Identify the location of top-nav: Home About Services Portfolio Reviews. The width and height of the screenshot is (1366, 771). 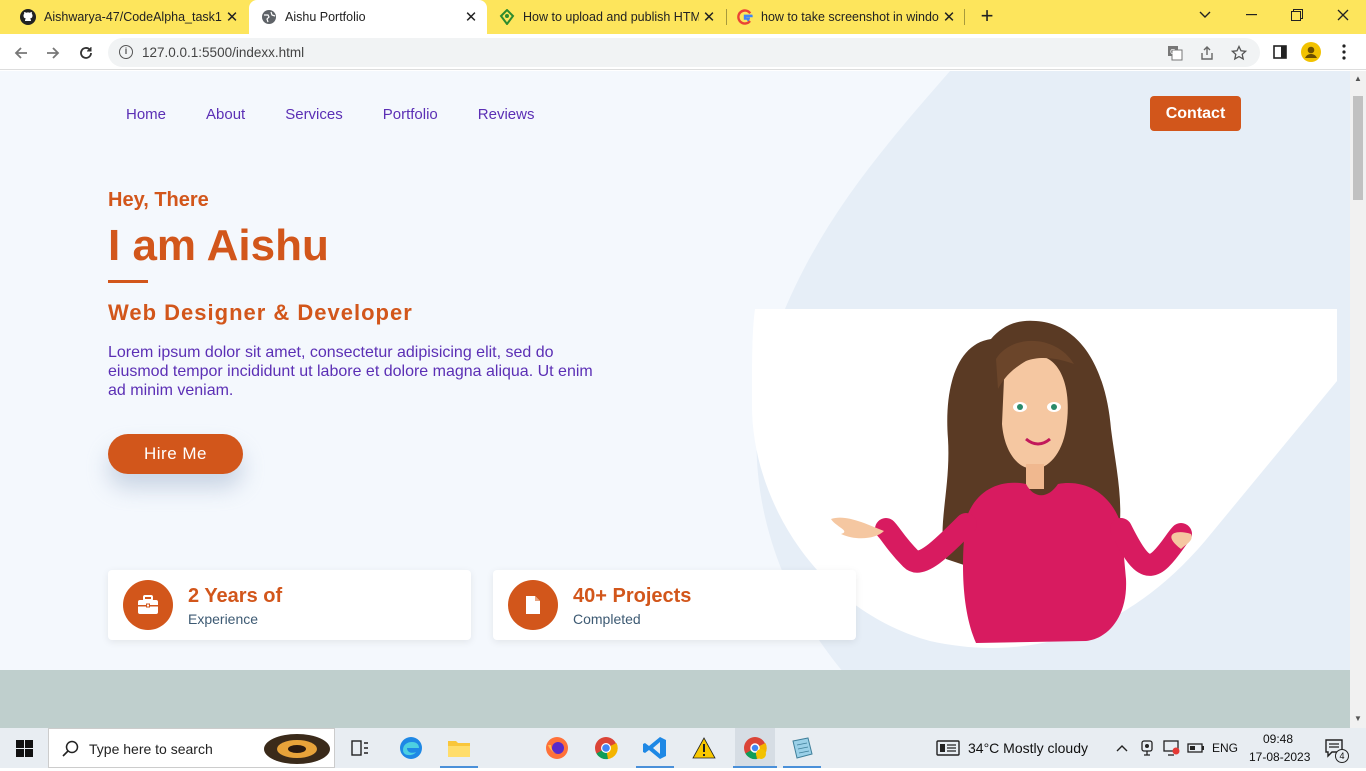
(350, 114).